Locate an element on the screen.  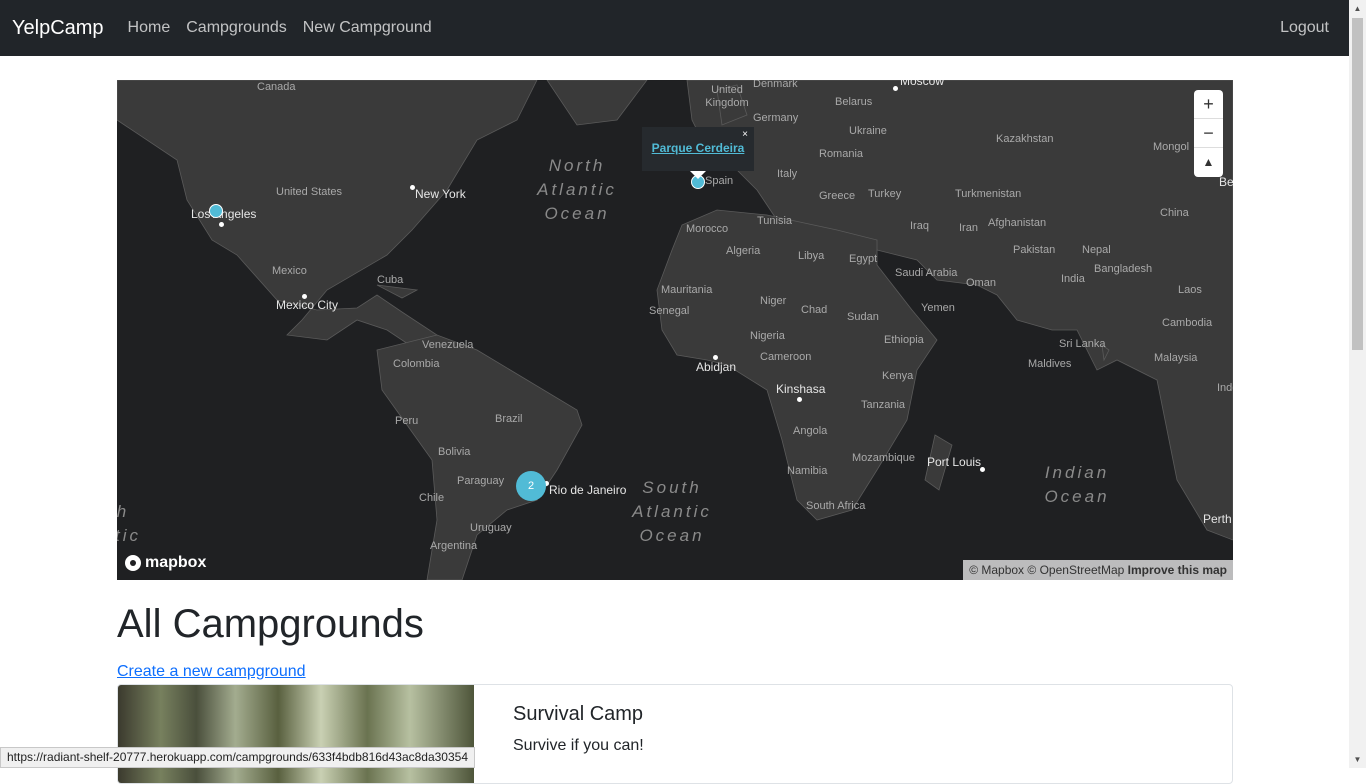
label-mexico: Mexico is located at coordinates (289, 271).